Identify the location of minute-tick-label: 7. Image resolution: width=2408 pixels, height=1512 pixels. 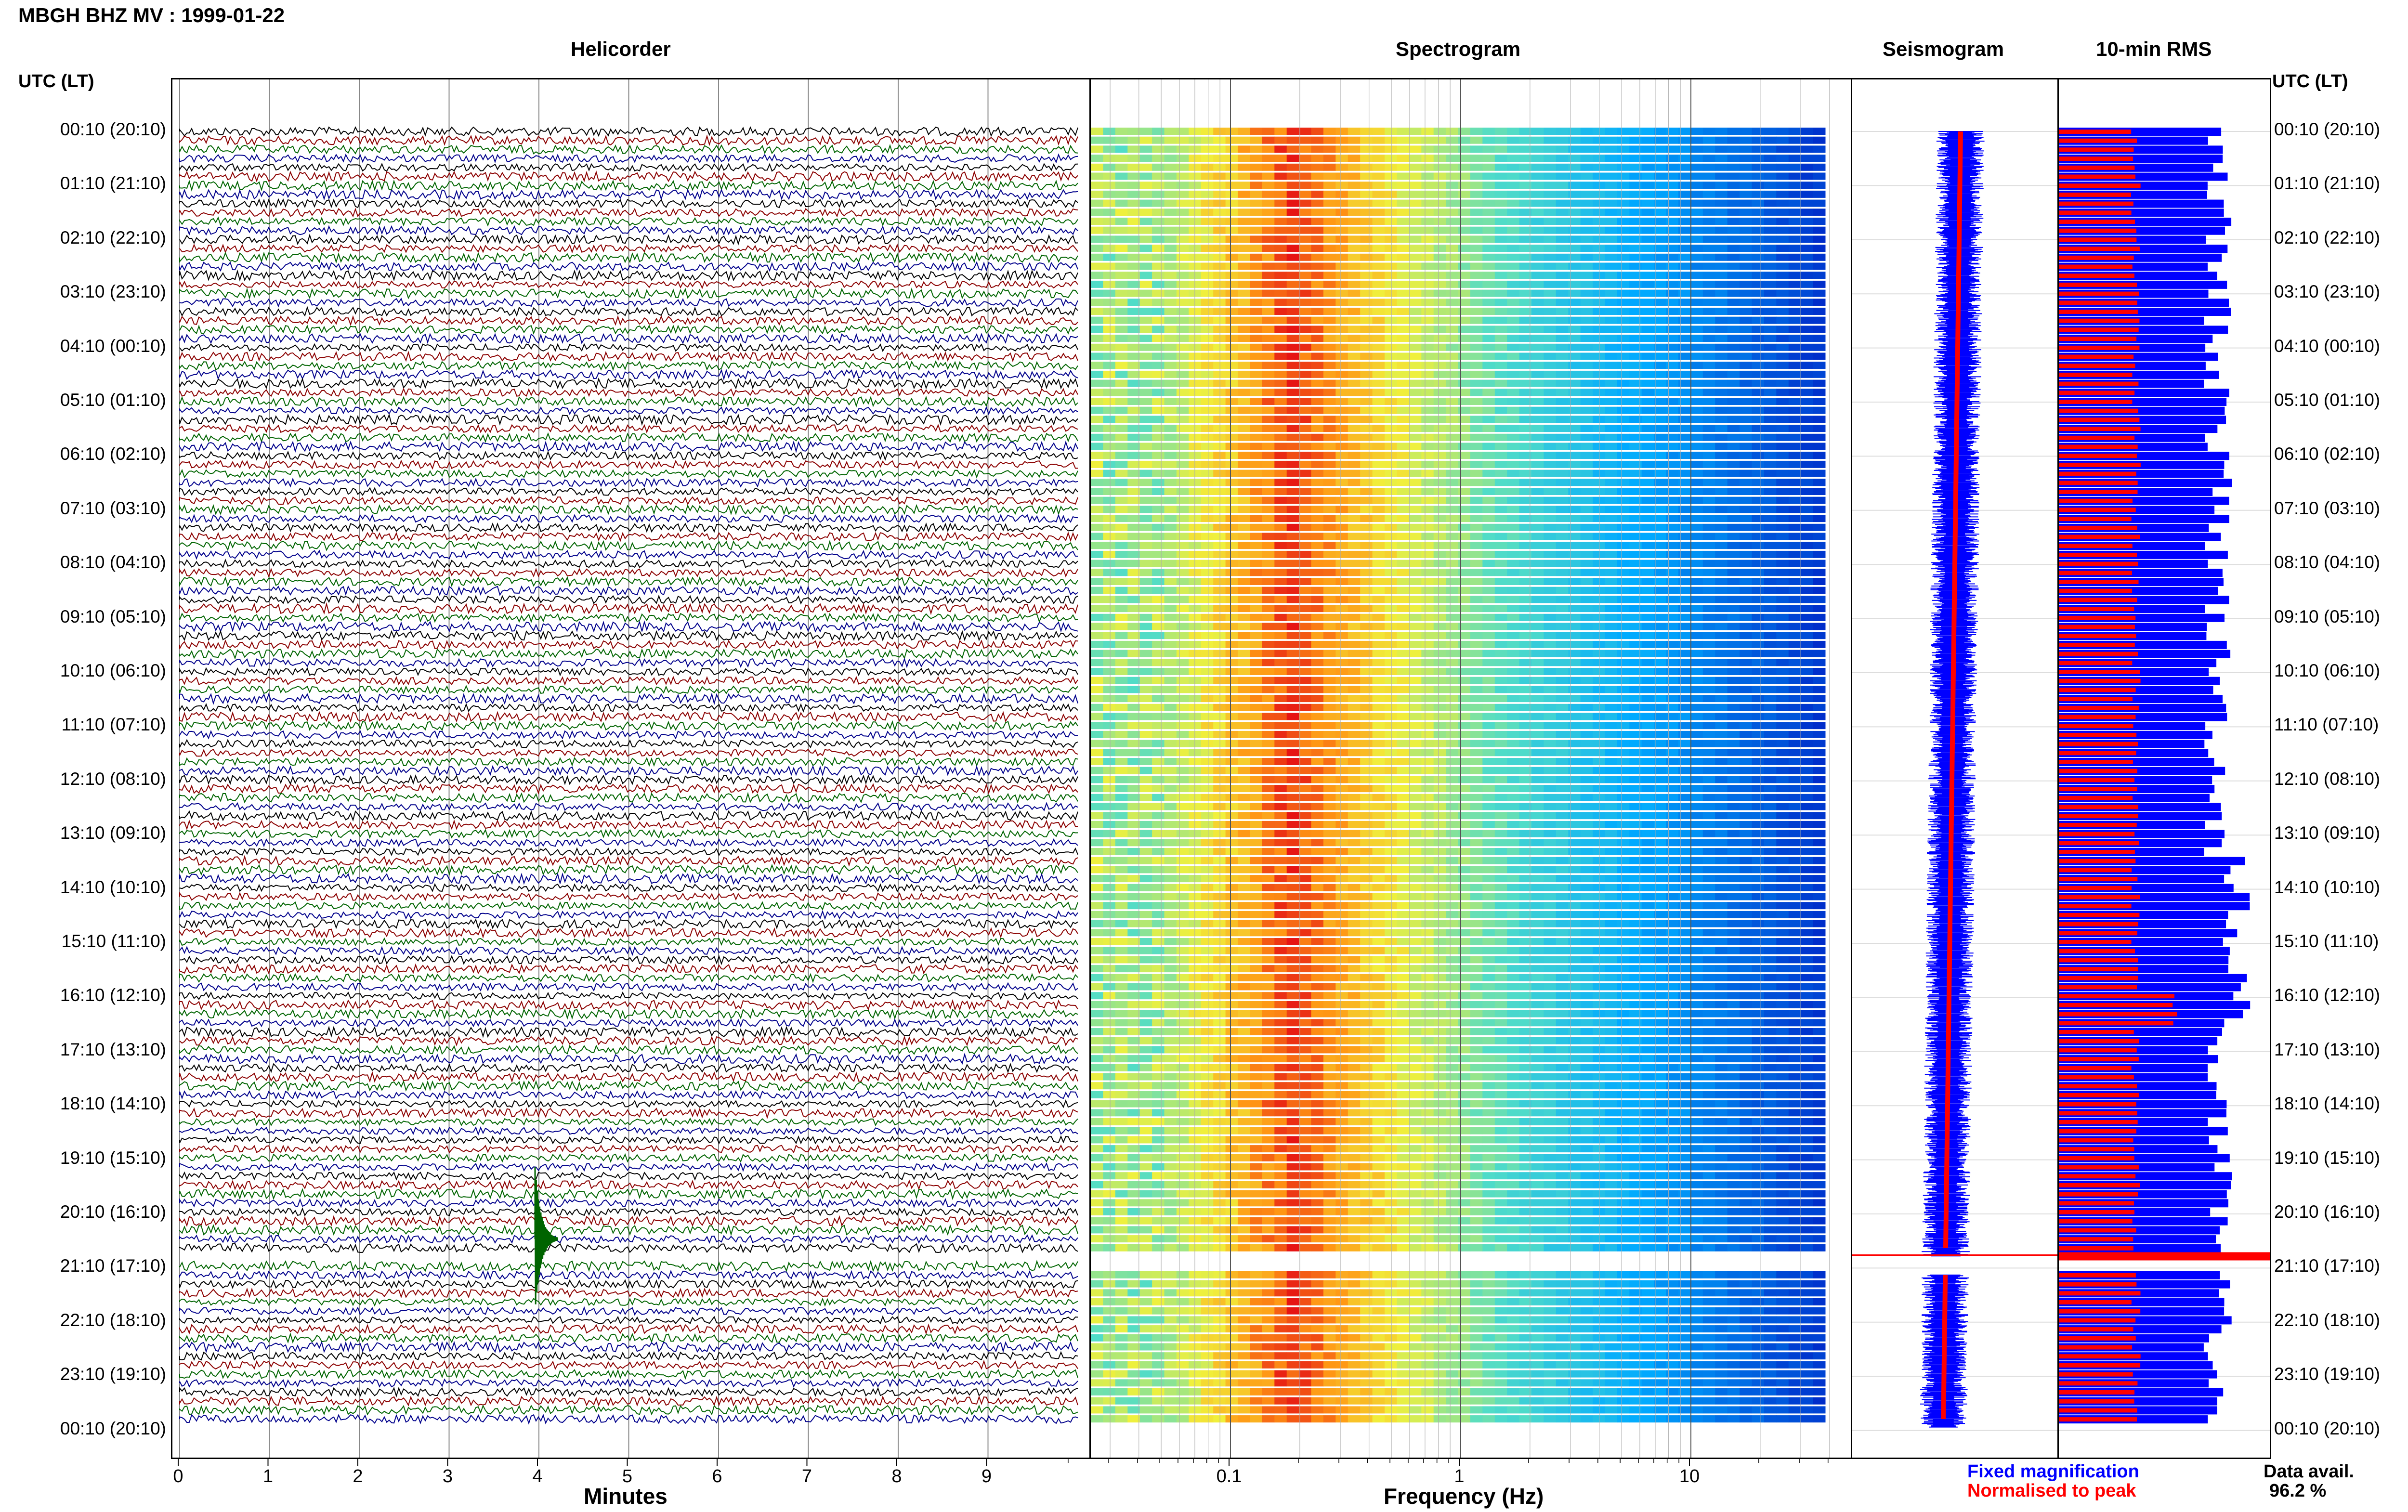
(807, 1476).